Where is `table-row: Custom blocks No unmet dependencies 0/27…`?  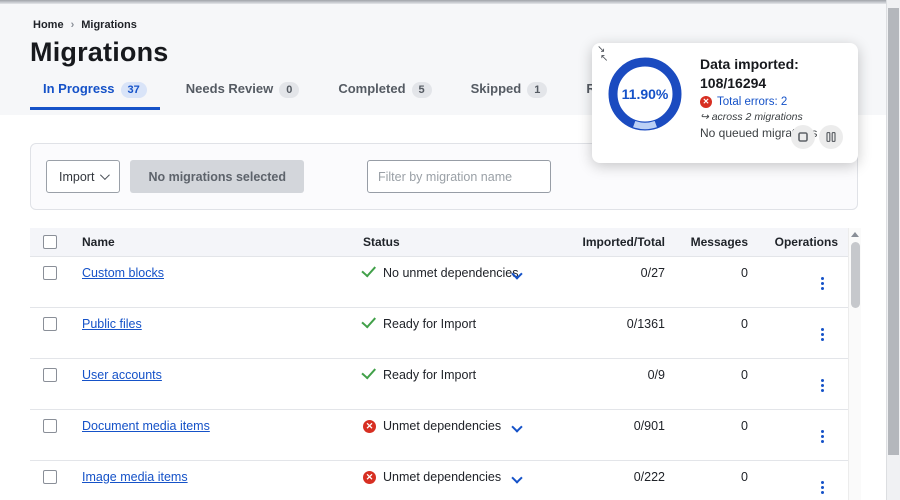
table-row: Custom blocks No unmet dependencies 0/27… is located at coordinates (439, 282).